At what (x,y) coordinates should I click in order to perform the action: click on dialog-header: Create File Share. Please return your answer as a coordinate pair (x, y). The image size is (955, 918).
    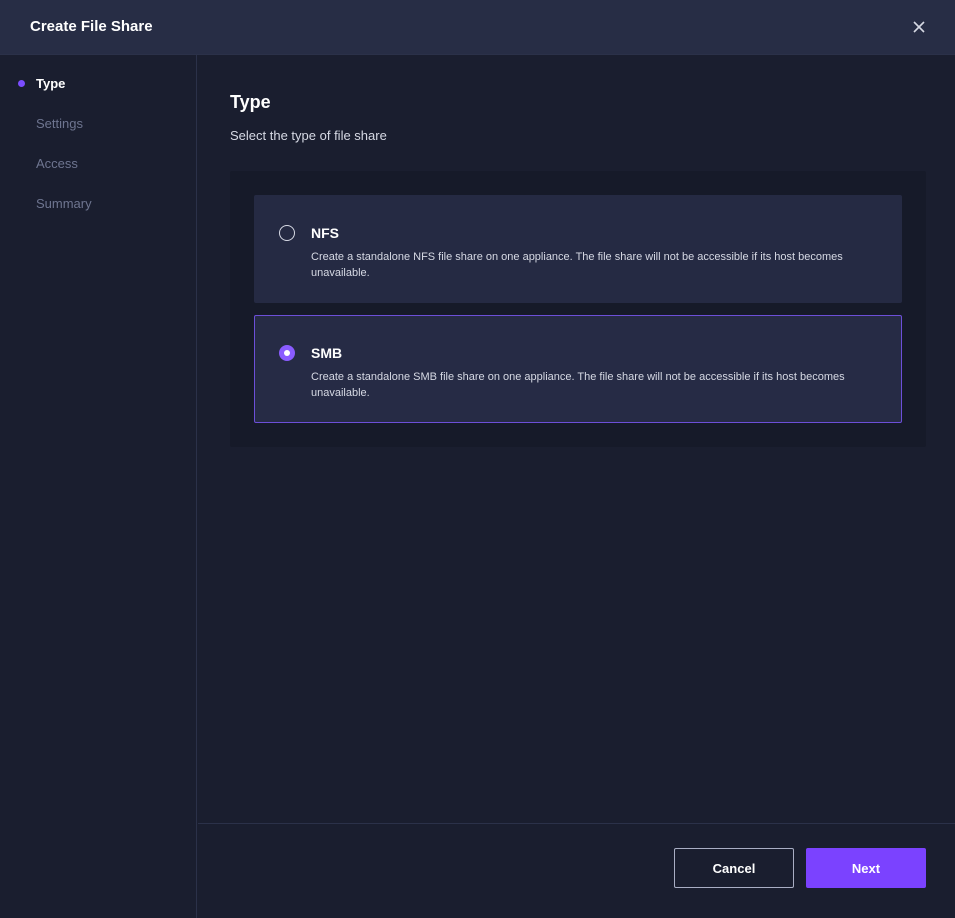
    Looking at the image, I should click on (477, 27).